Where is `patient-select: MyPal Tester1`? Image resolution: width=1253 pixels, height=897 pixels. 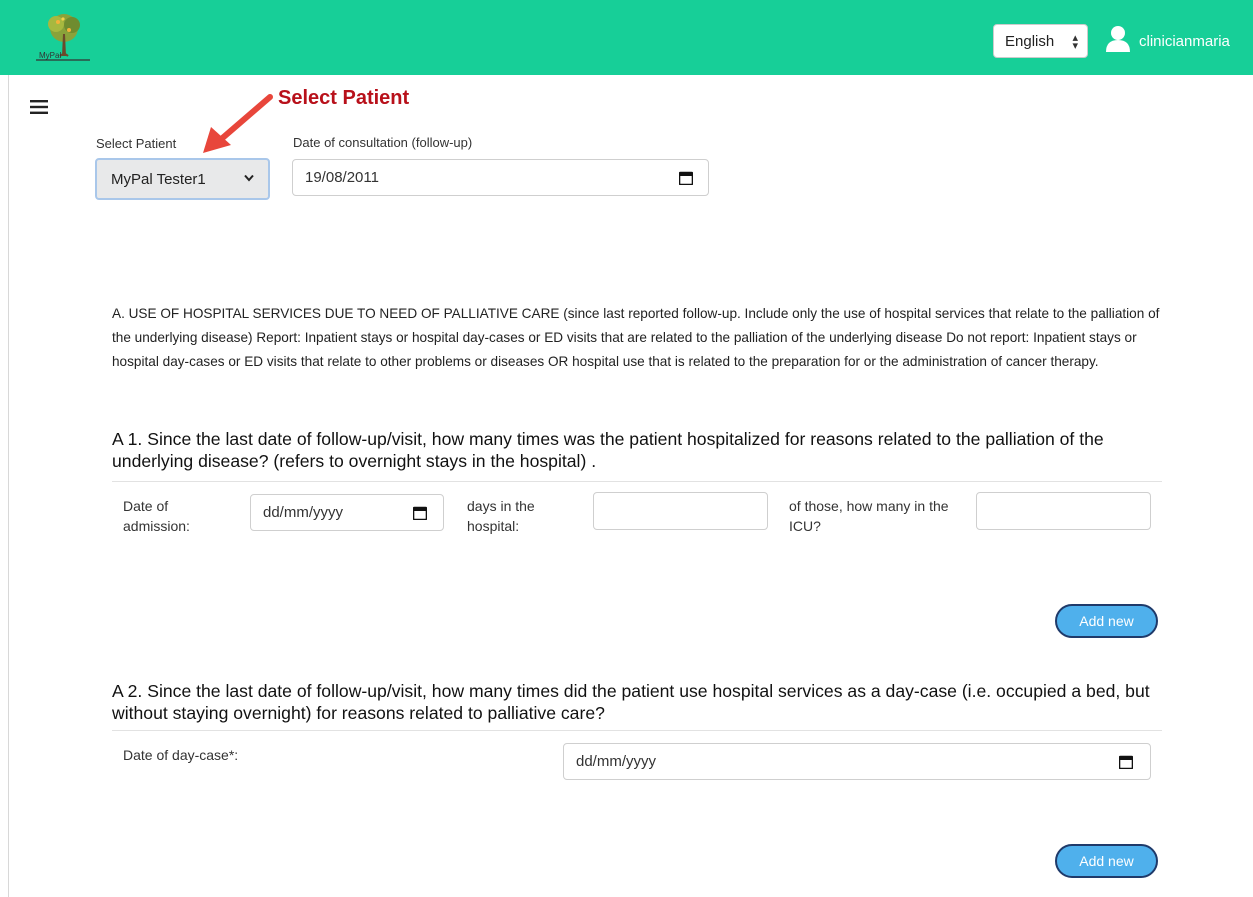
patient-select: MyPal Tester1 is located at coordinates (182, 179).